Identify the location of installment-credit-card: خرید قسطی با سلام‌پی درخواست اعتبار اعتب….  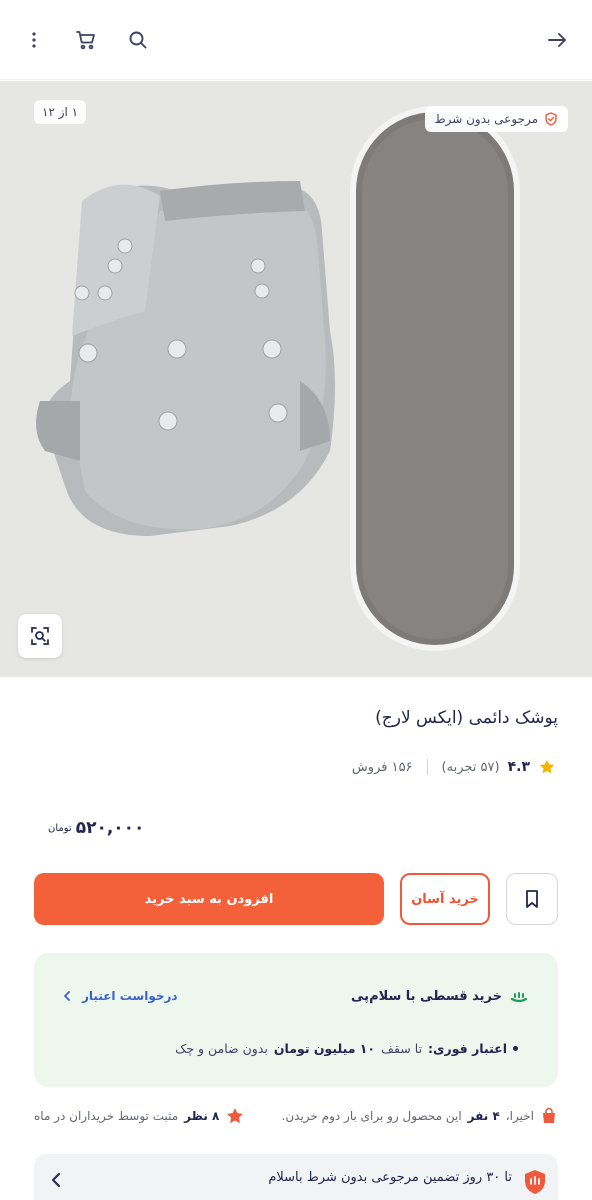
(296, 1020).